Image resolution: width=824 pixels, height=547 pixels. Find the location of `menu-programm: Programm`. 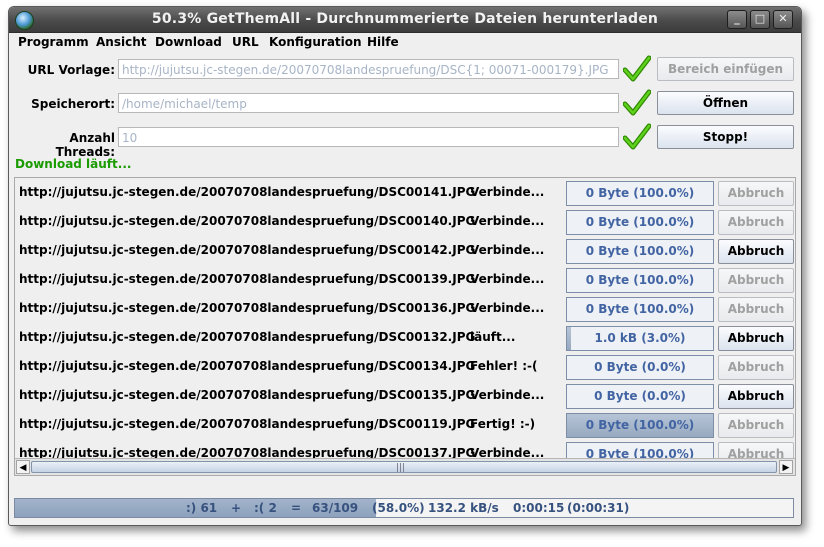

menu-programm: Programm is located at coordinates (53, 42).